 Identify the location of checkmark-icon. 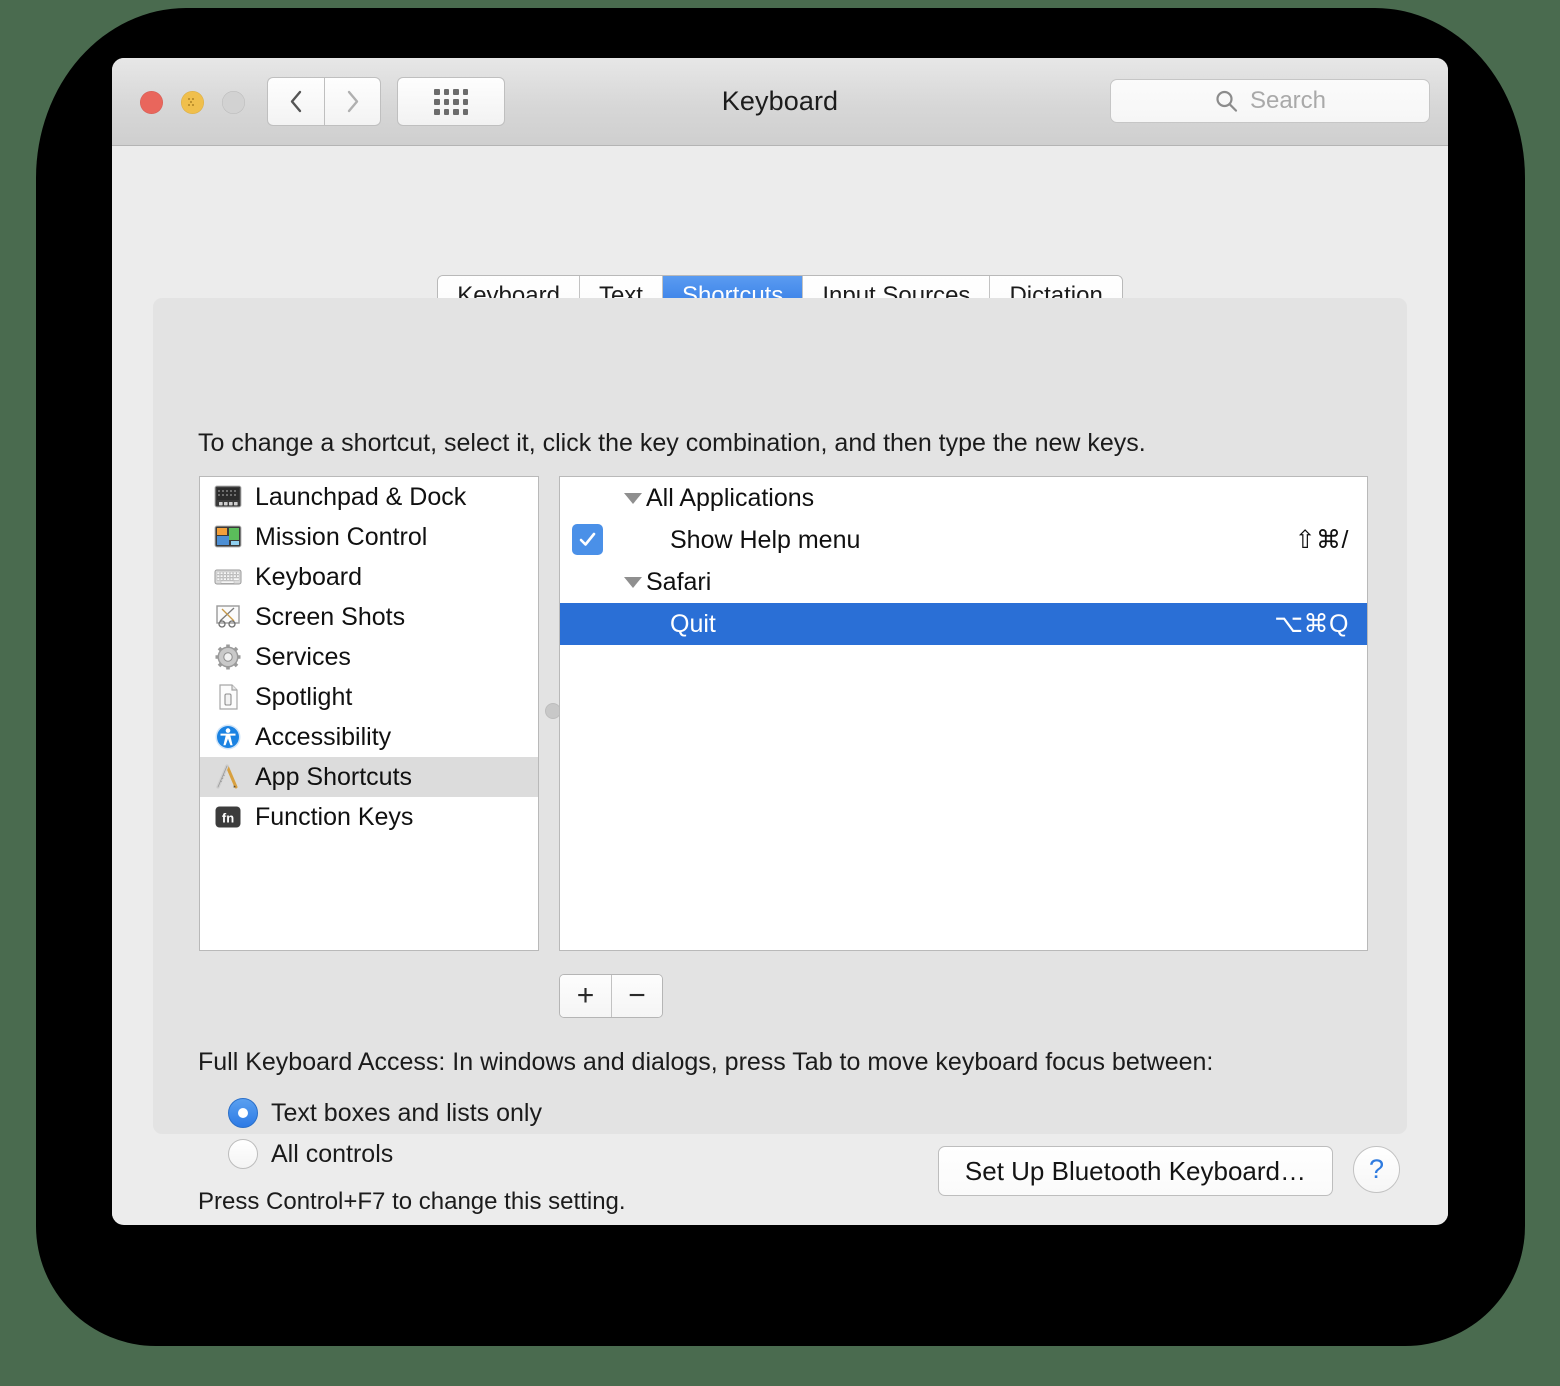
(587, 539).